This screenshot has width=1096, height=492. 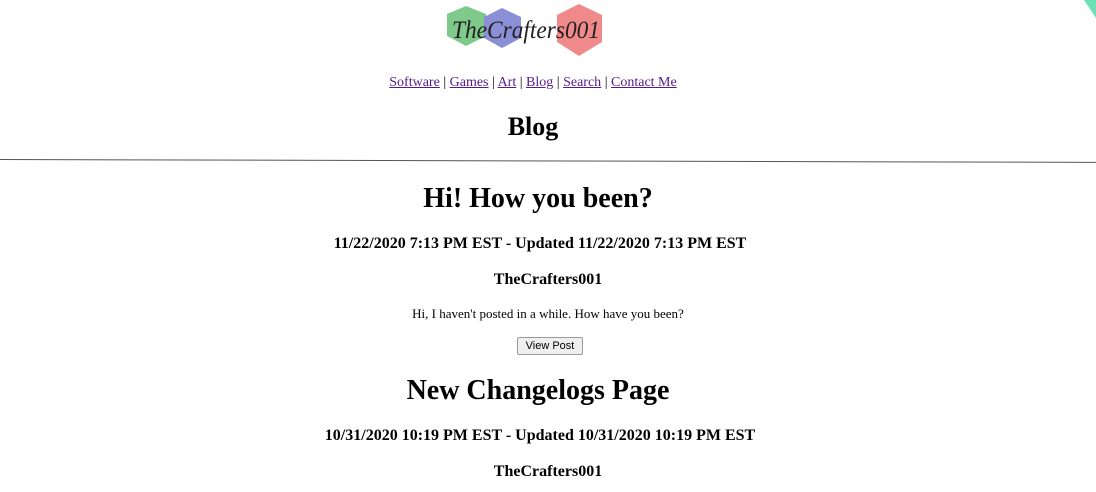 I want to click on page-title: Blog, so click(x=533, y=126).